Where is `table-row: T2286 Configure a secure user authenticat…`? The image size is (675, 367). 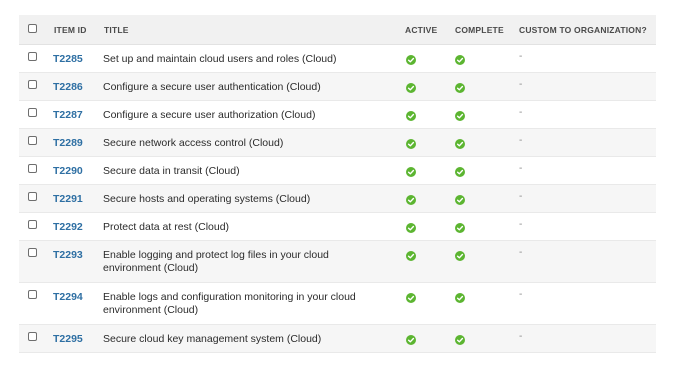 table-row: T2286 Configure a secure user authenticat… is located at coordinates (337, 87).